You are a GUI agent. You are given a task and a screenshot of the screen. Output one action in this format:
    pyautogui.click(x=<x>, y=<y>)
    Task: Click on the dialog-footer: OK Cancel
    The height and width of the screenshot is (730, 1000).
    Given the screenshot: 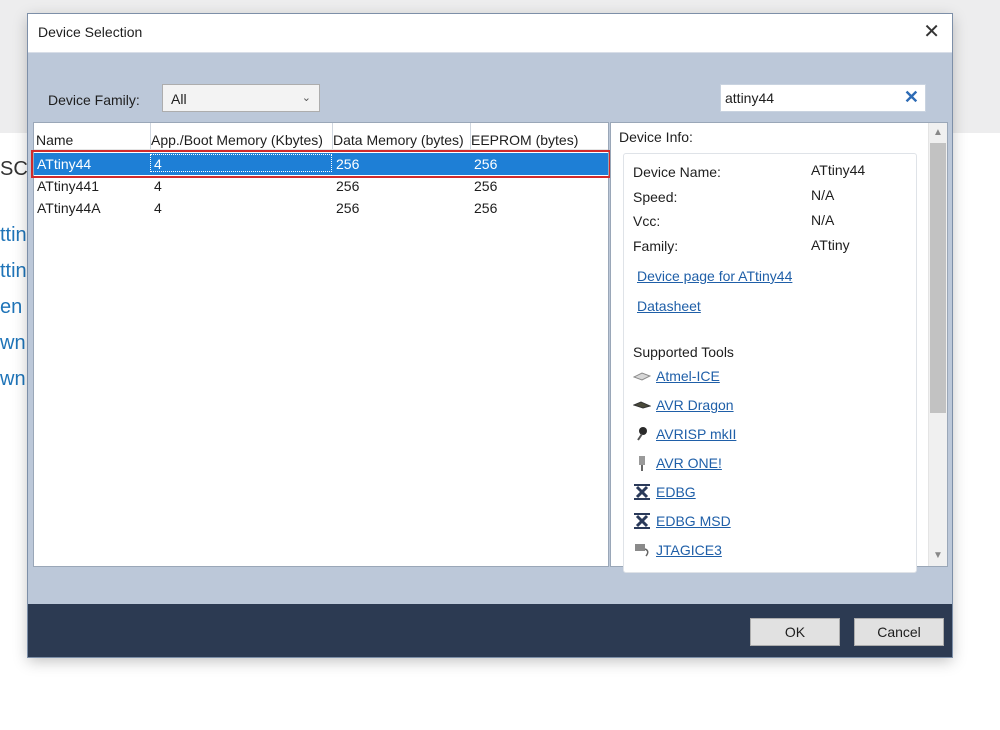 What is the action you would take?
    pyautogui.click(x=490, y=630)
    